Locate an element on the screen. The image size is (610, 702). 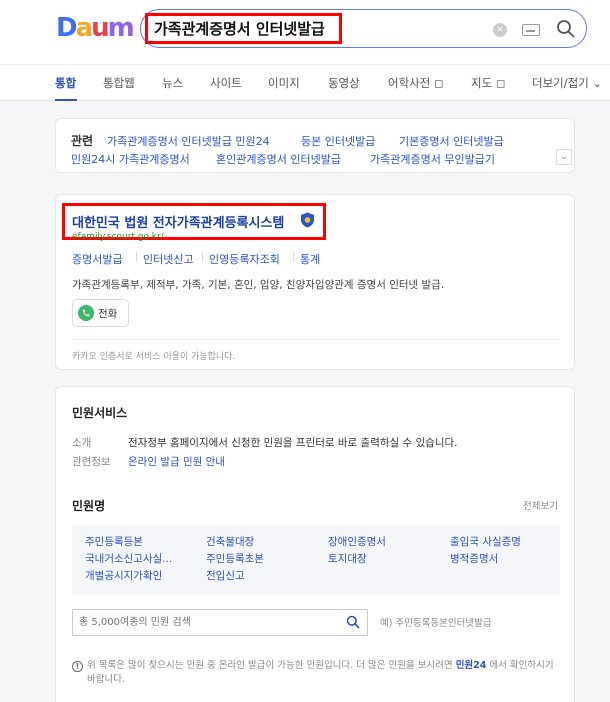
tab-integrated-web: 통합웹 is located at coordinates (119, 83).